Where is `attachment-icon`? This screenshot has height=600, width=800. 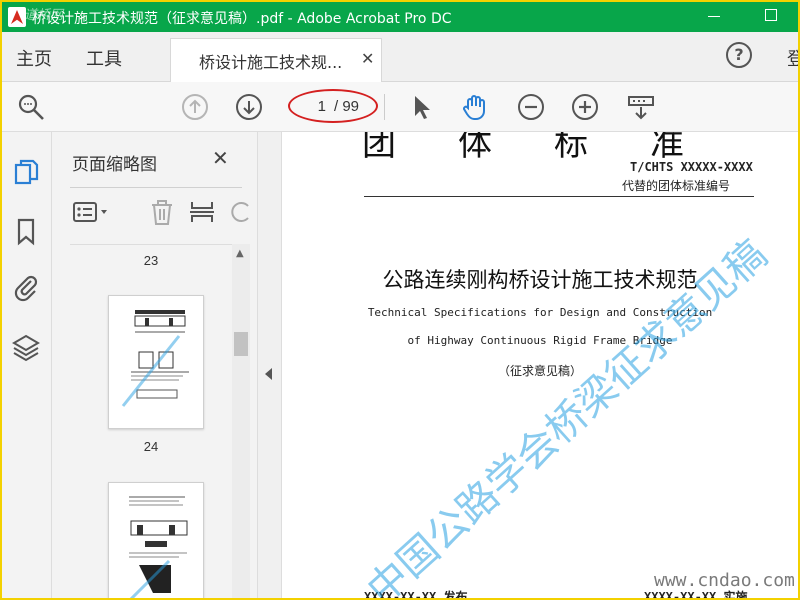
attachment-icon is located at coordinates (26, 287).